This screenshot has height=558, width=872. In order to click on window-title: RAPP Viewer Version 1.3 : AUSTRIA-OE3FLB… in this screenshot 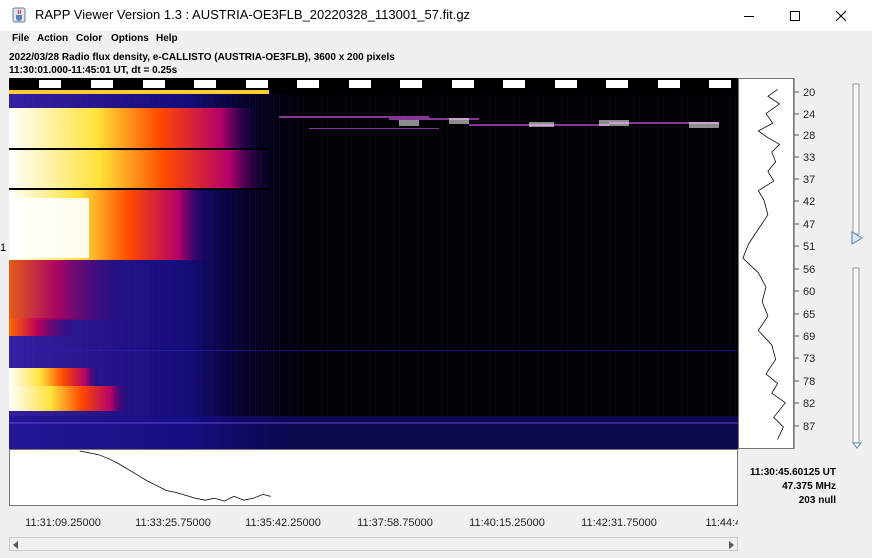, I will do `click(253, 14)`.